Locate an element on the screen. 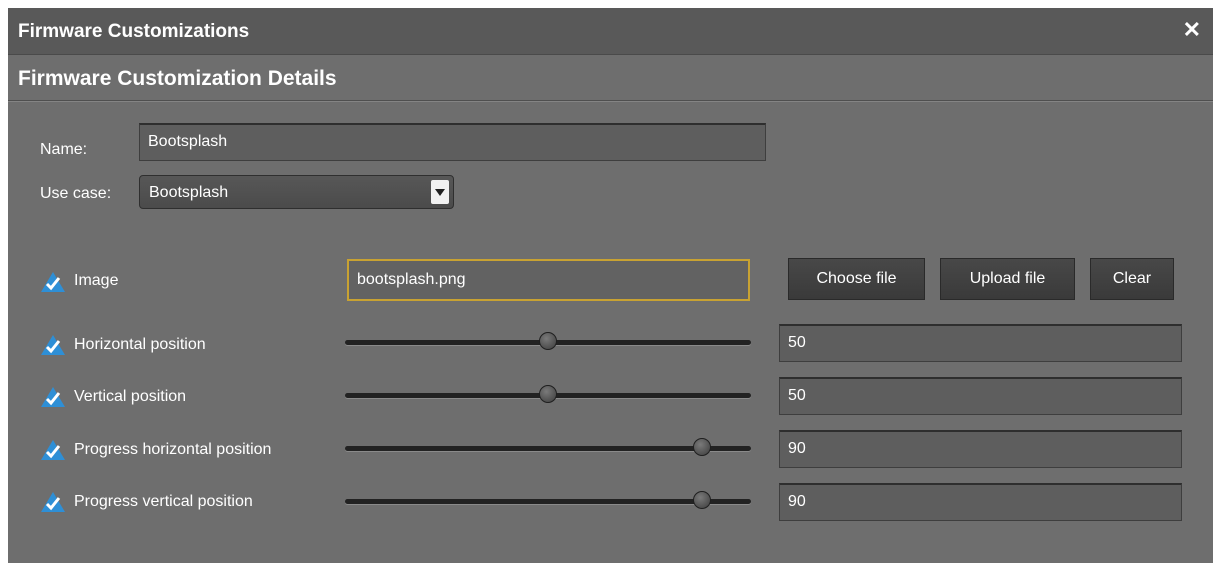 The image size is (1213, 563). progress-vertical-position-slider is located at coordinates (548, 501).